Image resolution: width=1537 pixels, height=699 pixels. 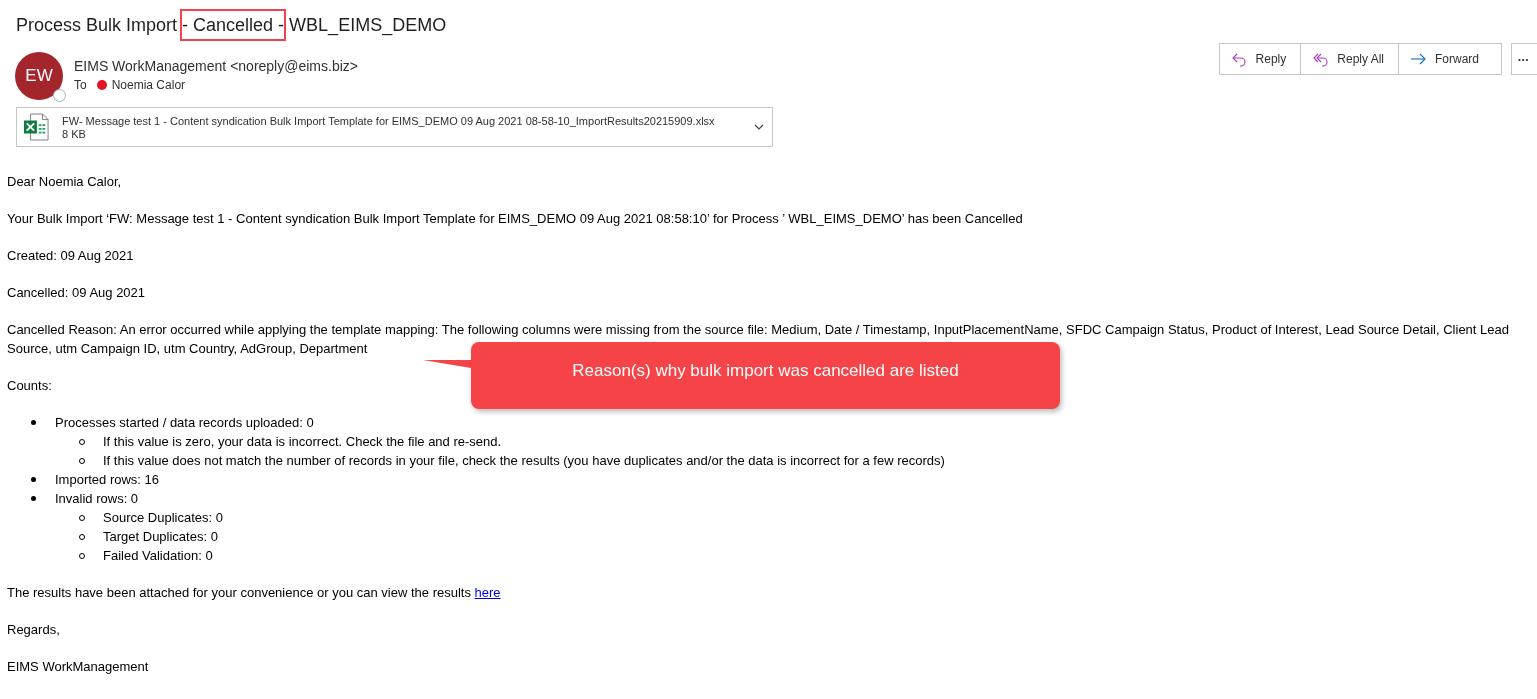 I want to click on body-paragraph: Created: 09 Aug 2021, so click(x=71, y=256).